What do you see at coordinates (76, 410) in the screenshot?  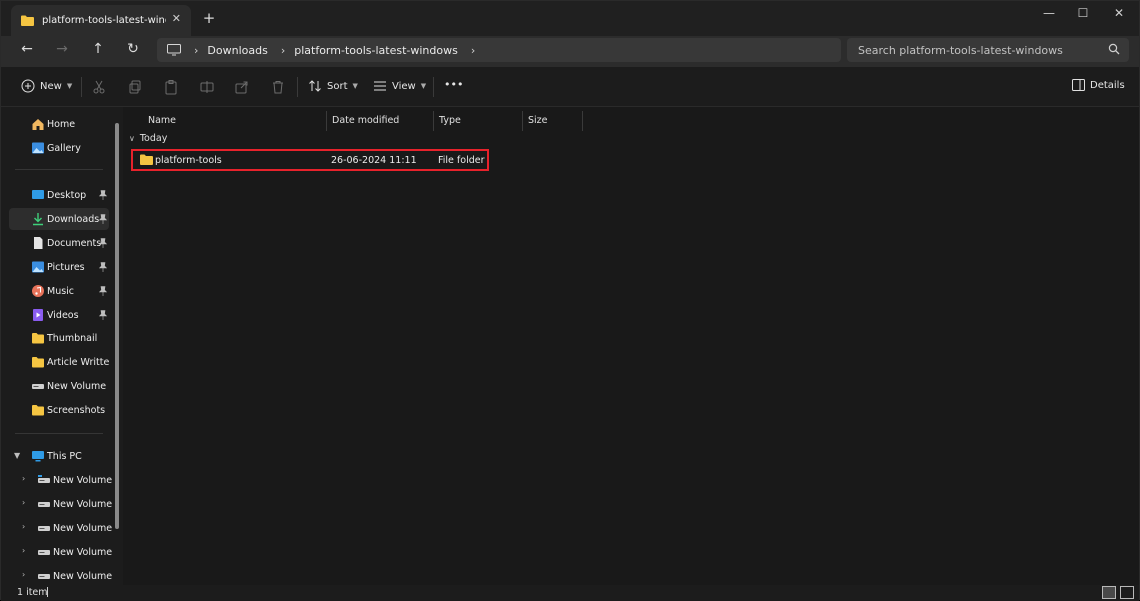 I see `sidebar-item-label: Screenshots` at bounding box center [76, 410].